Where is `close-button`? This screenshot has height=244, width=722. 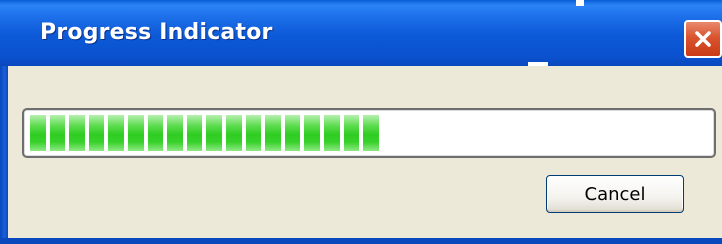 close-button is located at coordinates (703, 39).